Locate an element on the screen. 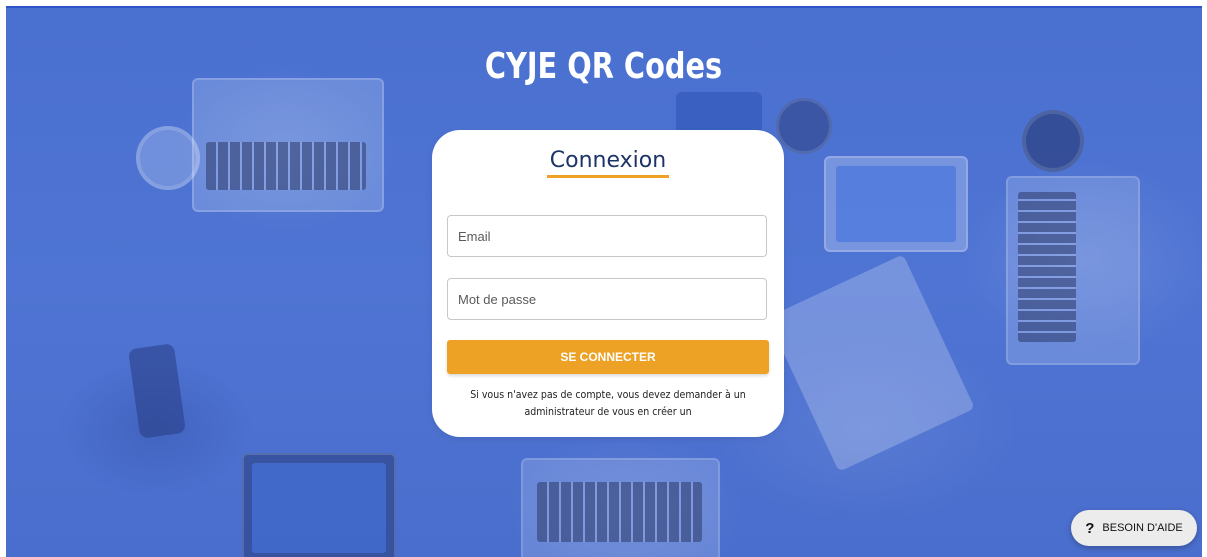  login-button: SE CONNECTER is located at coordinates (608, 357).